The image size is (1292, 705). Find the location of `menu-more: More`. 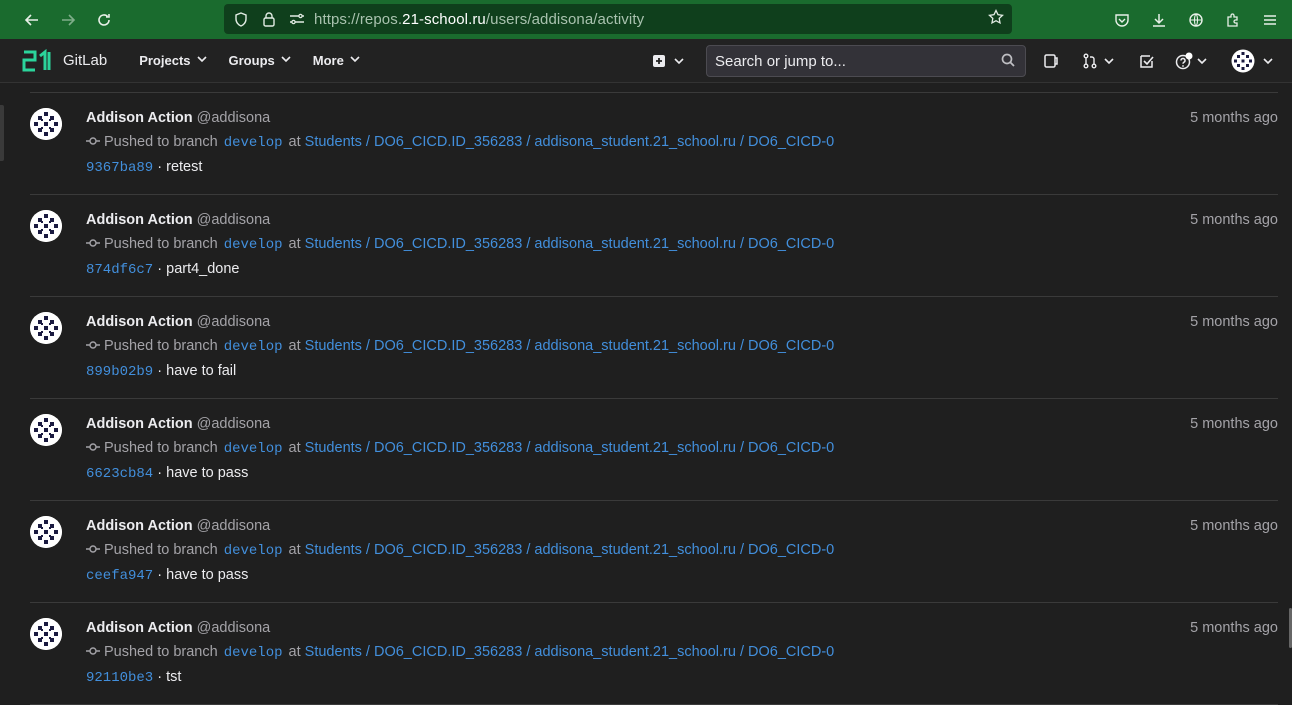

menu-more: More is located at coordinates (336, 60).